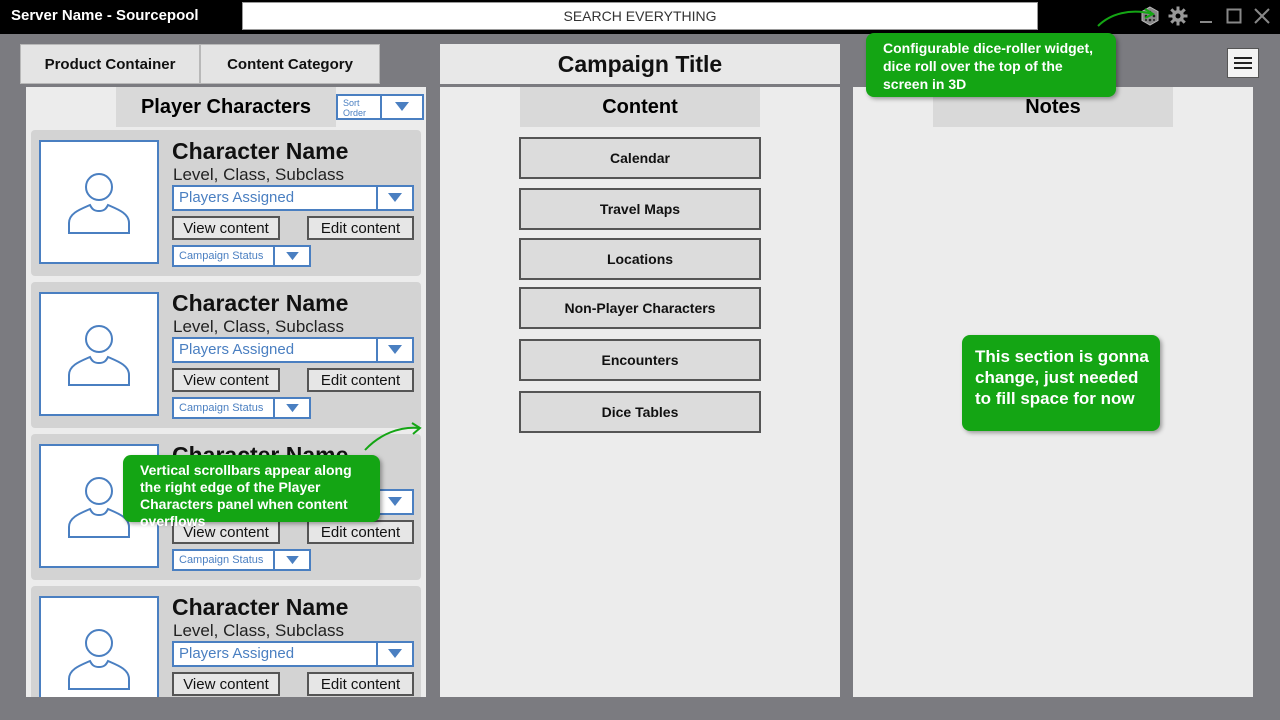 The image size is (1280, 720). I want to click on encounters-button: Encounters, so click(640, 360).